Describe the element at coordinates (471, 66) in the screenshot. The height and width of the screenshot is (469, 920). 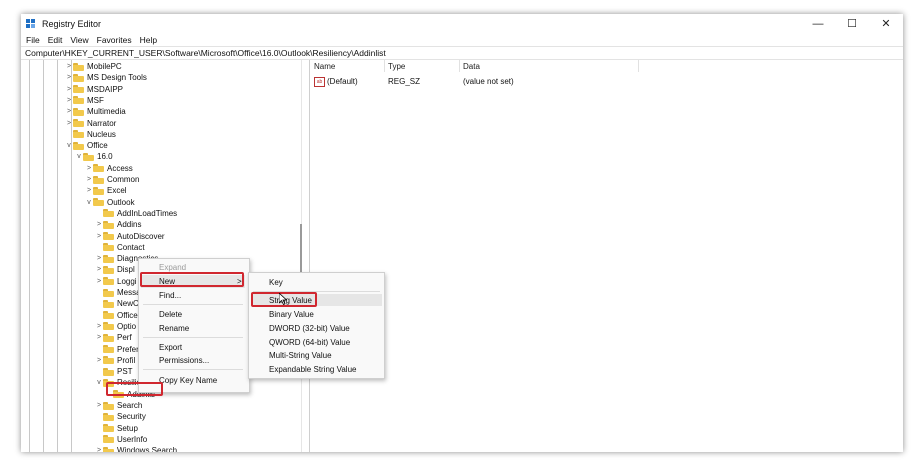
I see `column-data-header: Data` at that location.